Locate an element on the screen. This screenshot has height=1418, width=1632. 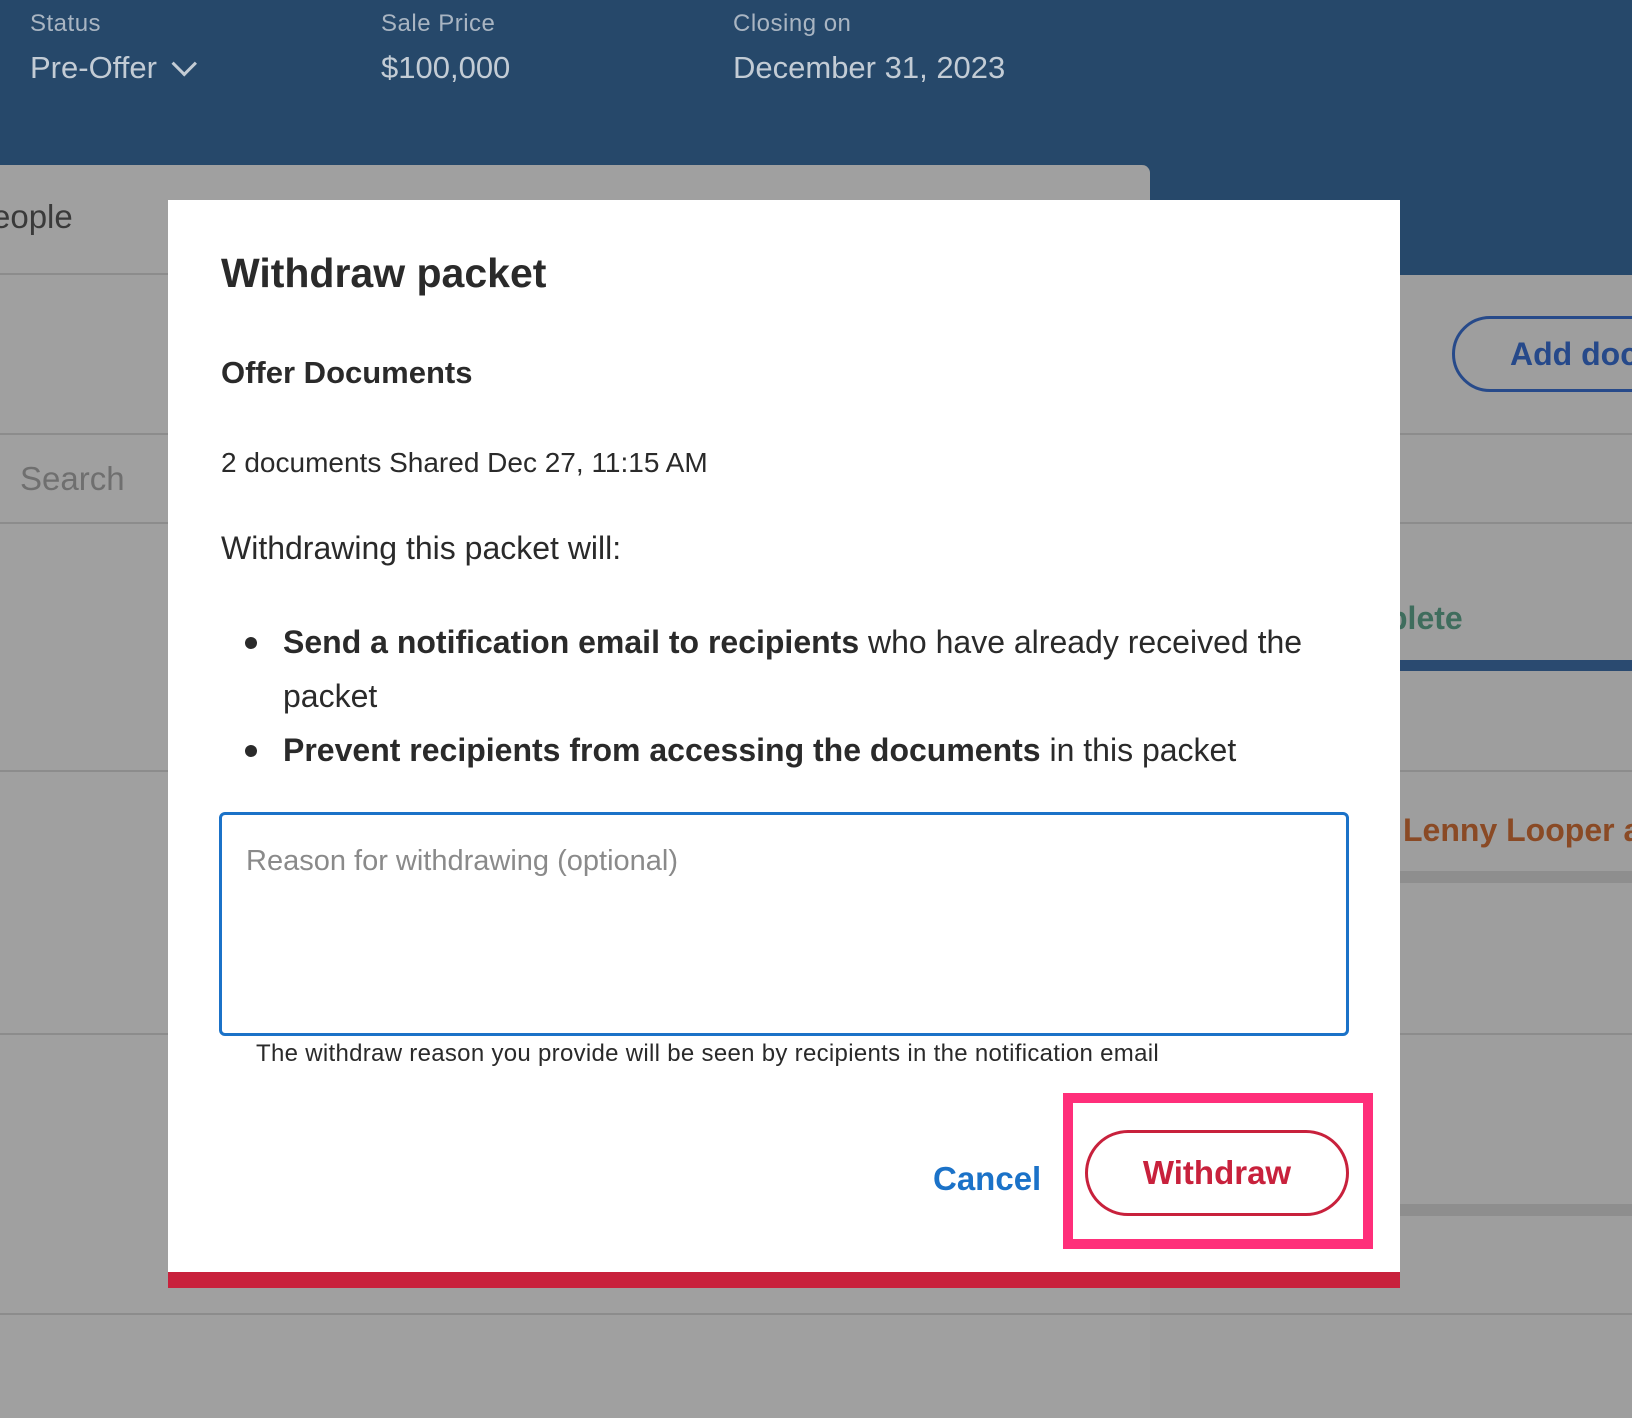
effect-text: in this packet is located at coordinates (1138, 750).